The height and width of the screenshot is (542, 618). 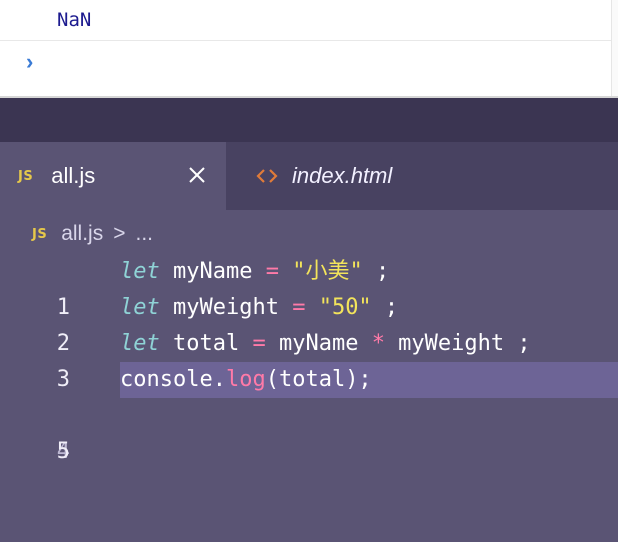 I want to click on breadcrumb-file: all.js, so click(x=82, y=234).